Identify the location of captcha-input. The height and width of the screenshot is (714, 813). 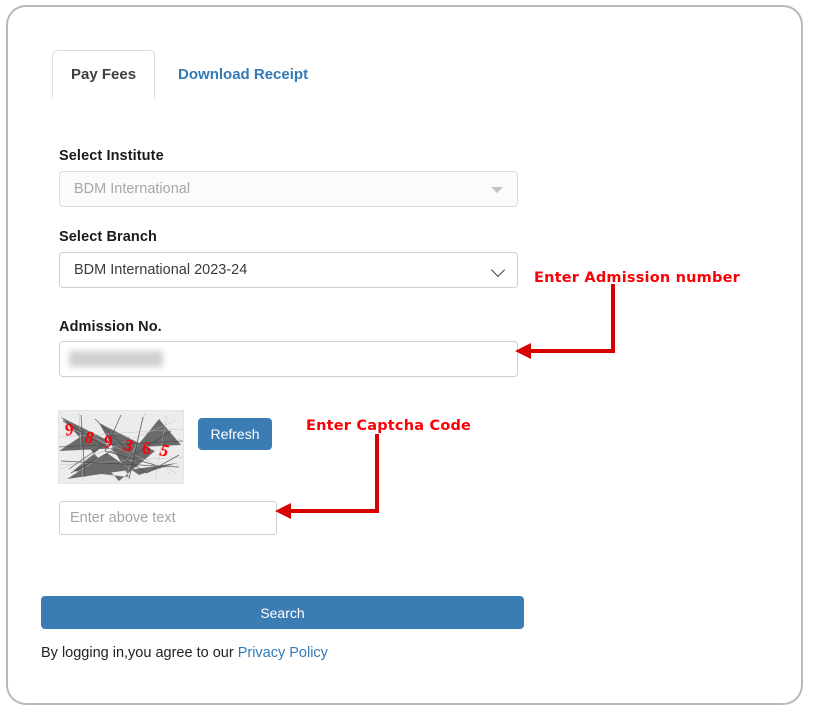
(168, 518).